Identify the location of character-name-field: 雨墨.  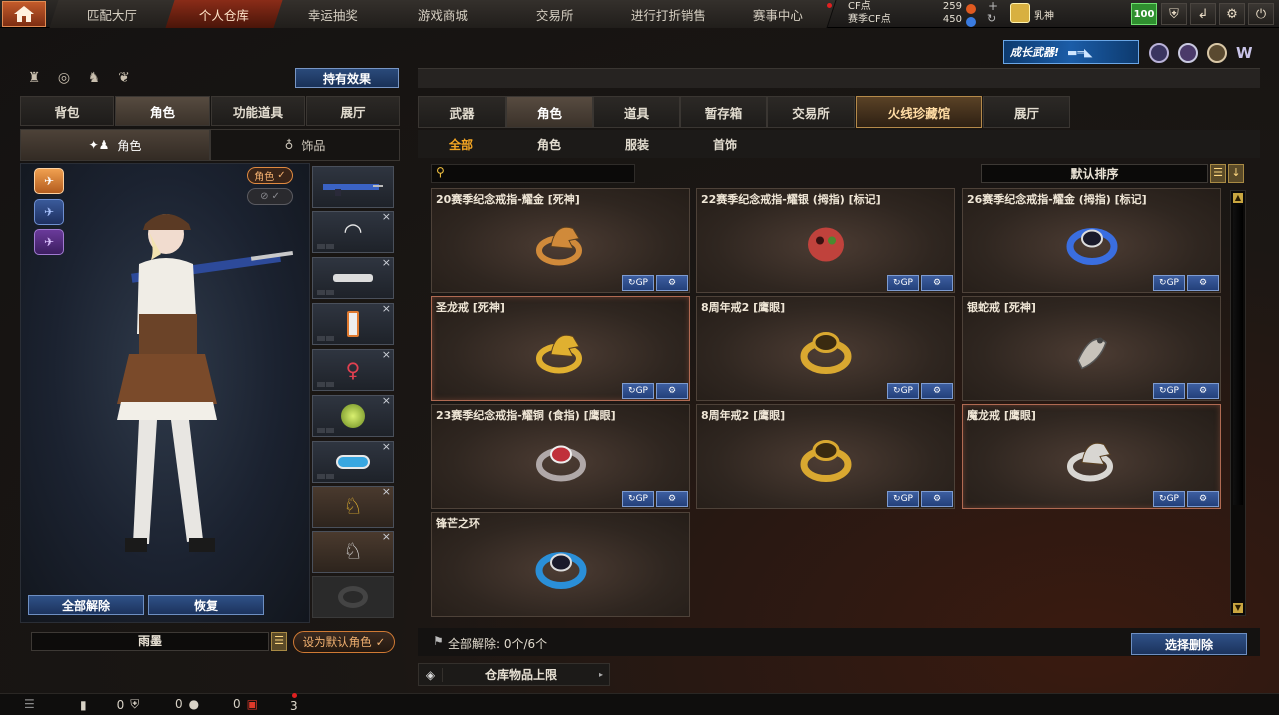
(150, 641).